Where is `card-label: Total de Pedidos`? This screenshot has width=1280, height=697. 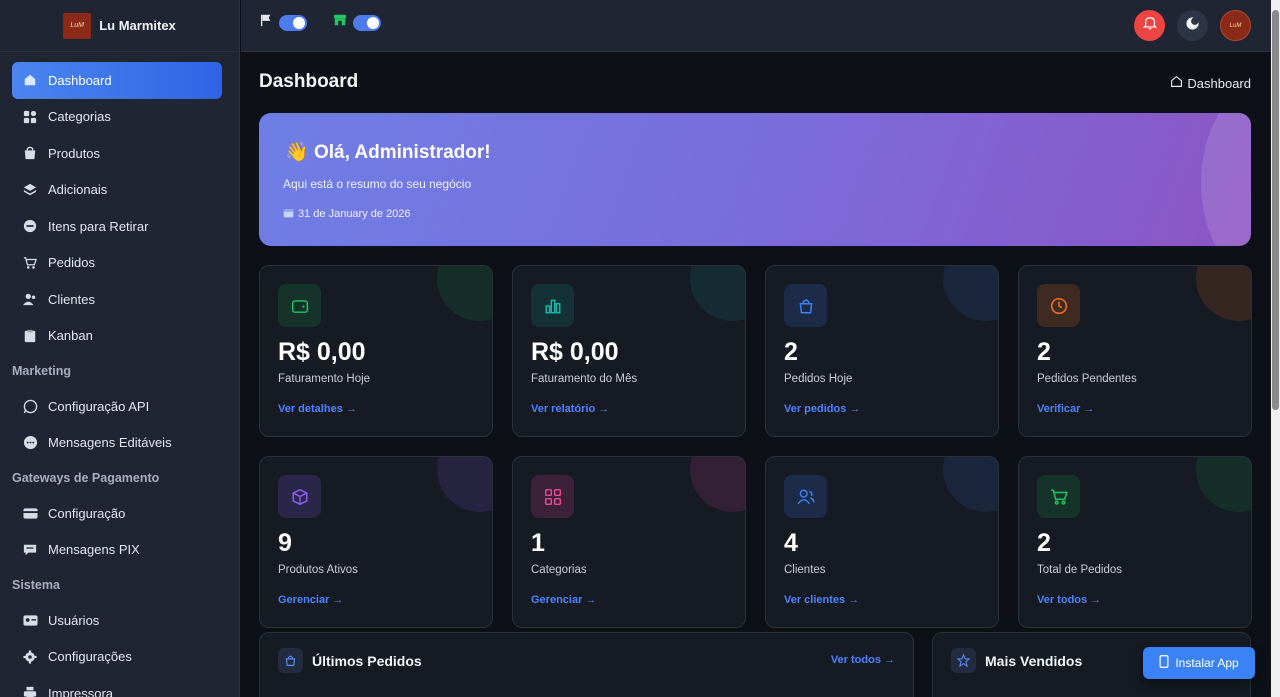
card-label: Total de Pedidos is located at coordinates (1080, 570).